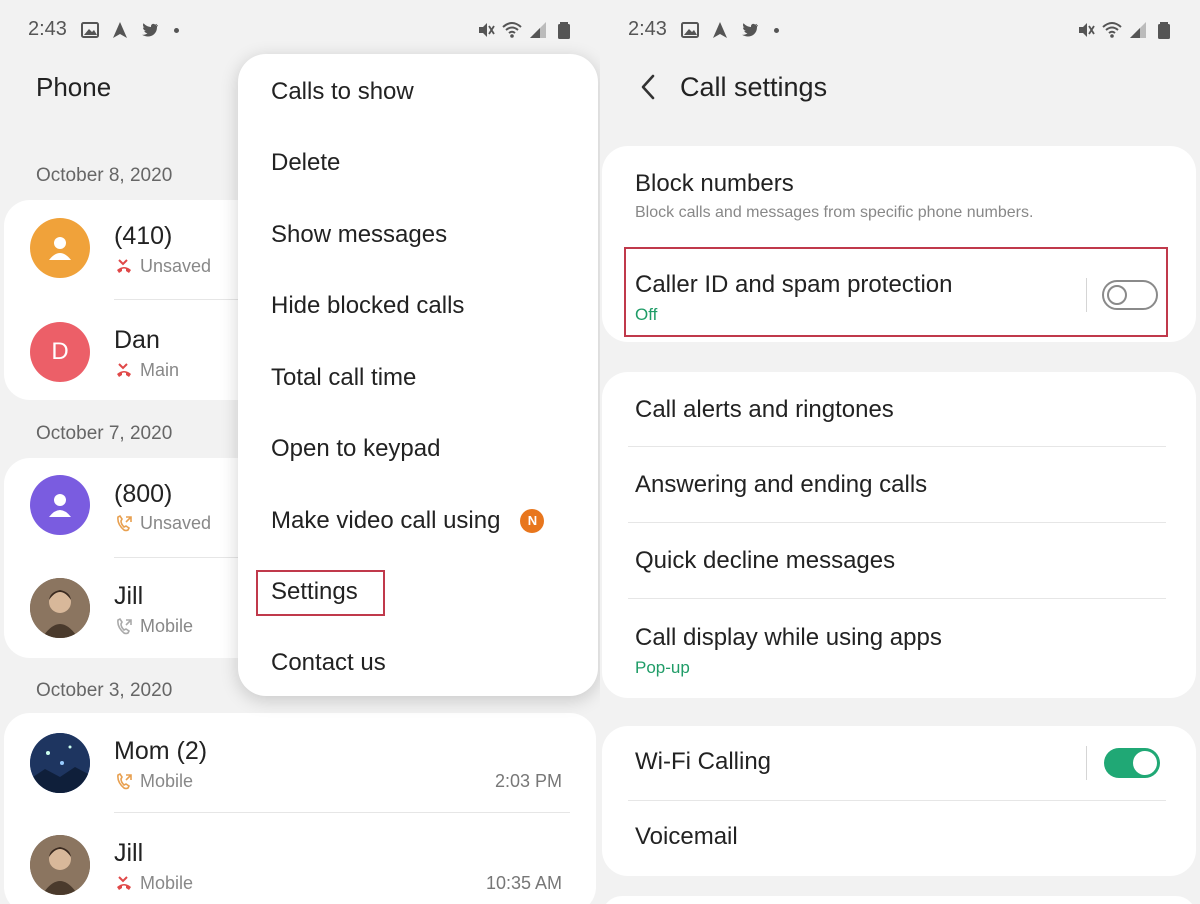 This screenshot has width=1200, height=904. I want to click on answering-ending-calls-item: Answering and ending calls, so click(899, 485).